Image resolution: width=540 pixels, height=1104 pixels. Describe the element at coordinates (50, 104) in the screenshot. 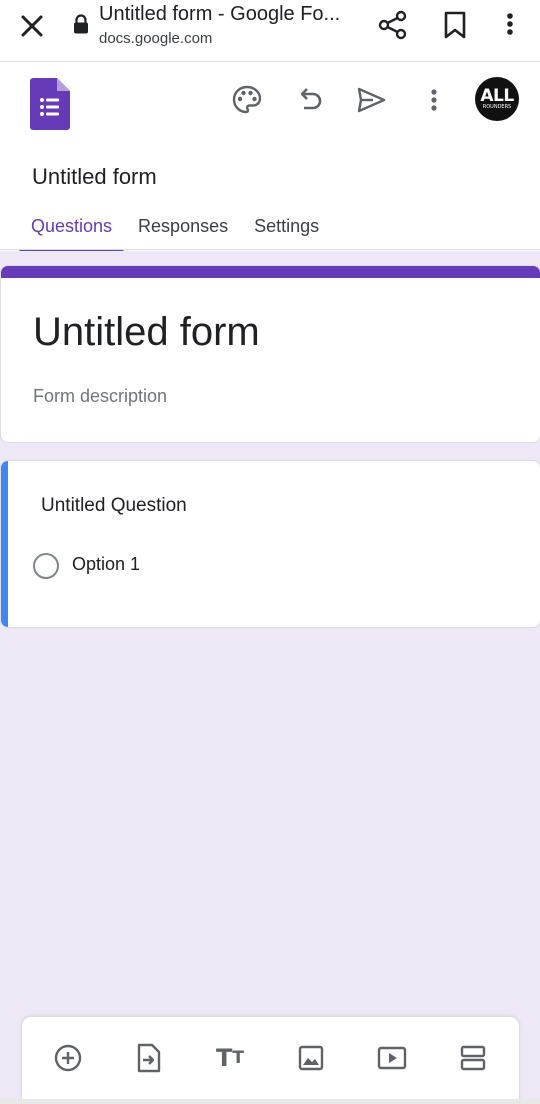

I see `google-forms-logo` at that location.